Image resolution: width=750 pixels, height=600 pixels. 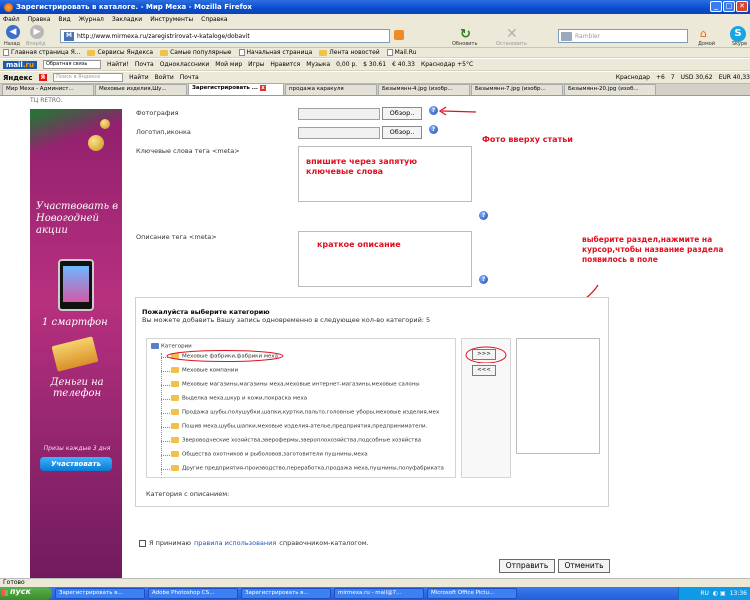 What do you see at coordinates (185, 64) in the screenshot?
I see `mailru-item: Одноклассники` at bounding box center [185, 64].